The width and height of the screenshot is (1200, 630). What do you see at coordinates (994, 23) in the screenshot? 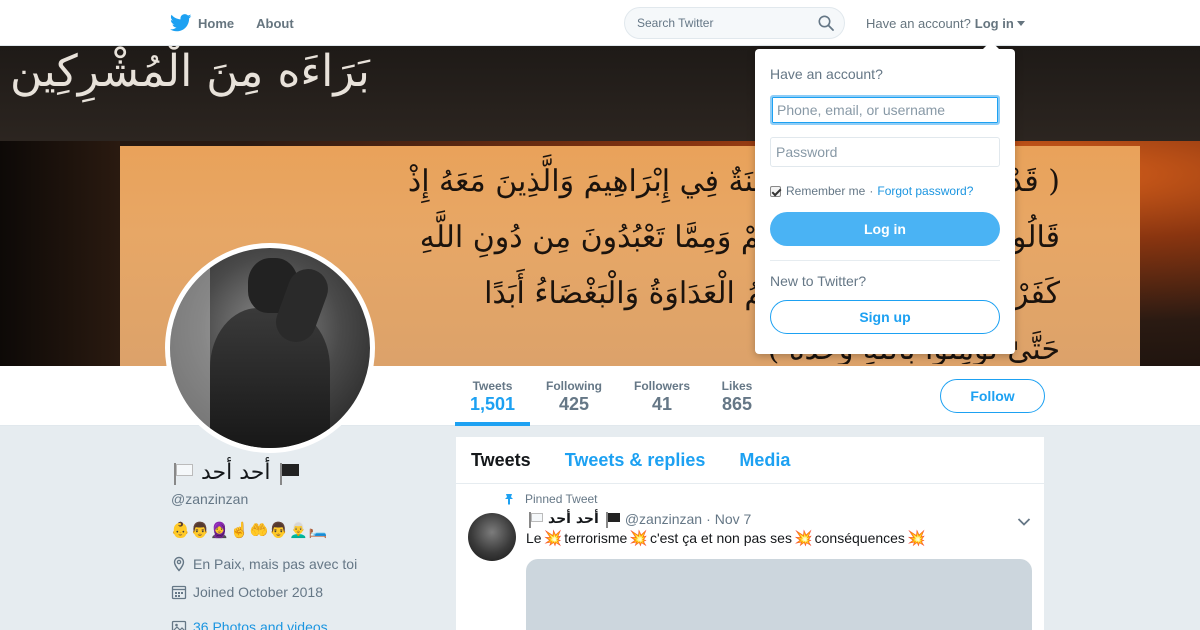
I see `login-link-label: Log in` at bounding box center [994, 23].